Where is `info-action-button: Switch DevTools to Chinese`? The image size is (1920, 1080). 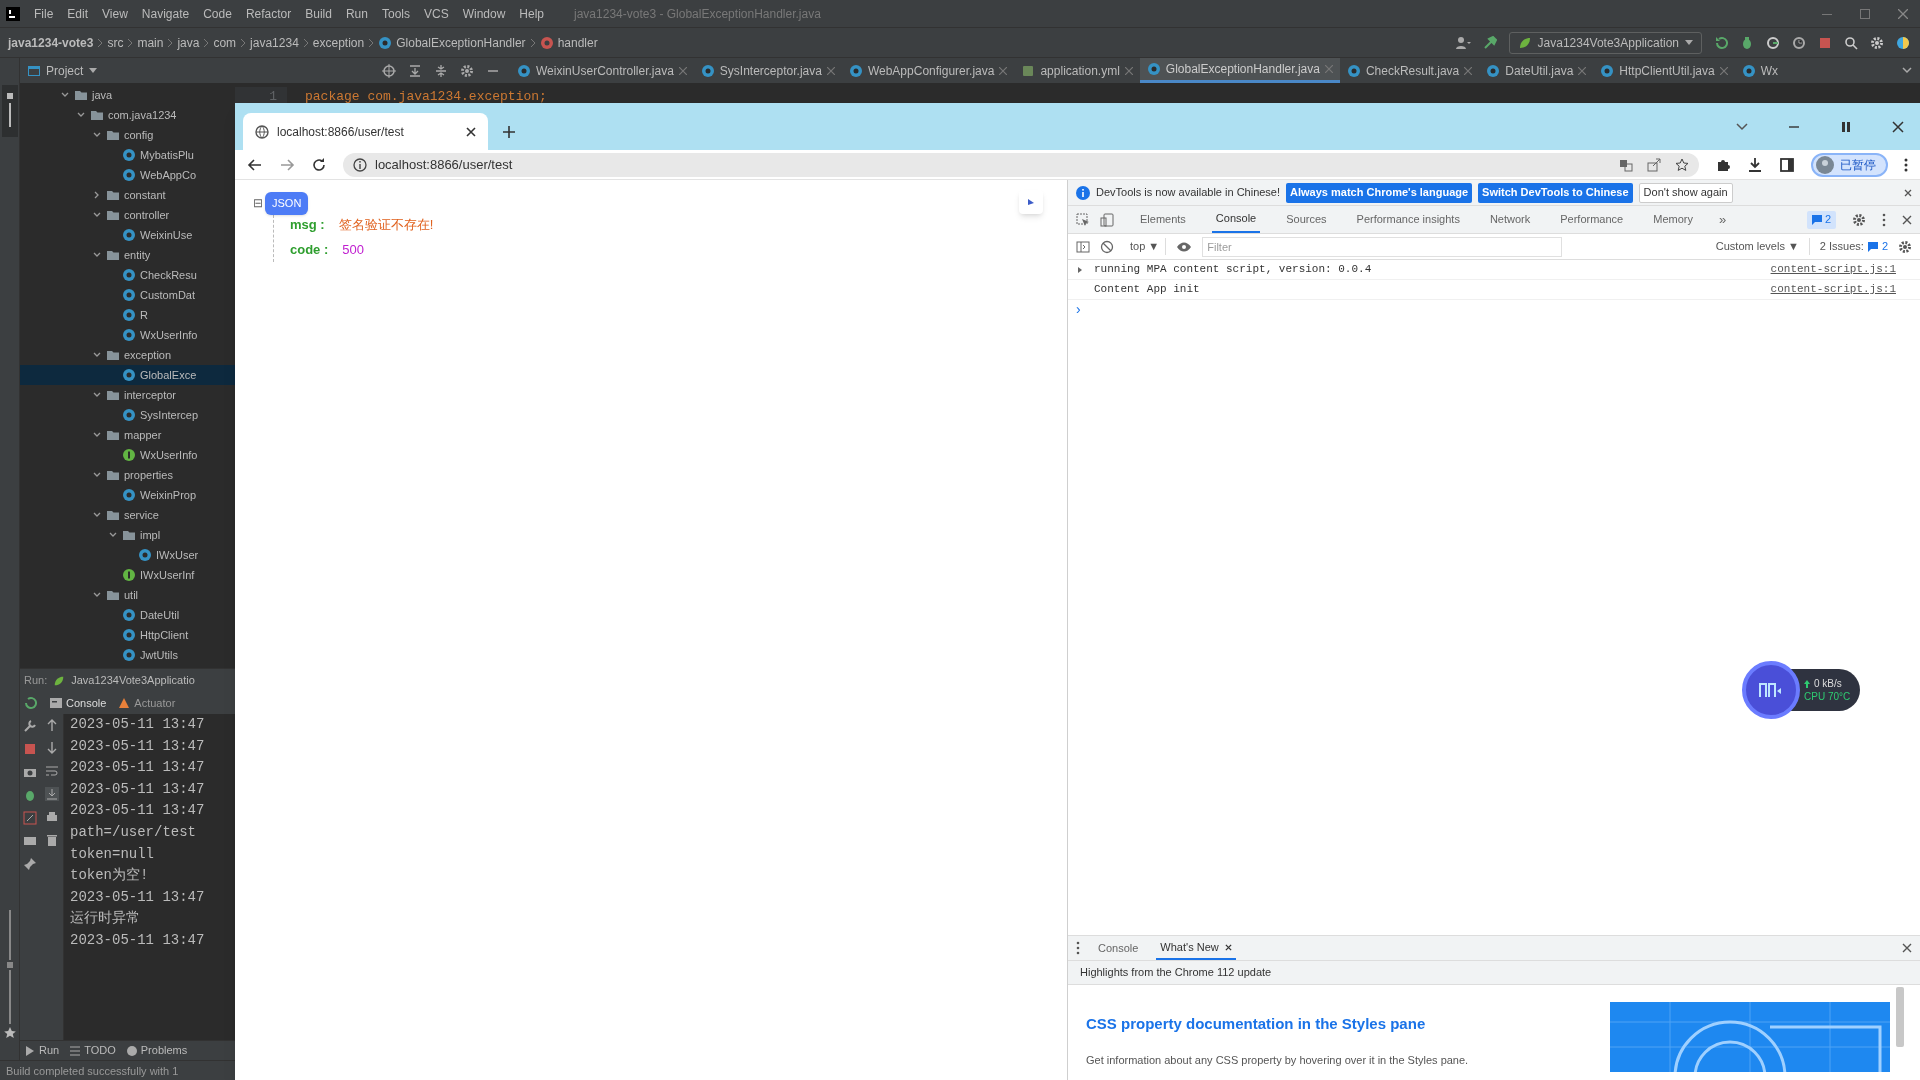
info-action-button: Switch DevTools to Chinese is located at coordinates (1555, 192).